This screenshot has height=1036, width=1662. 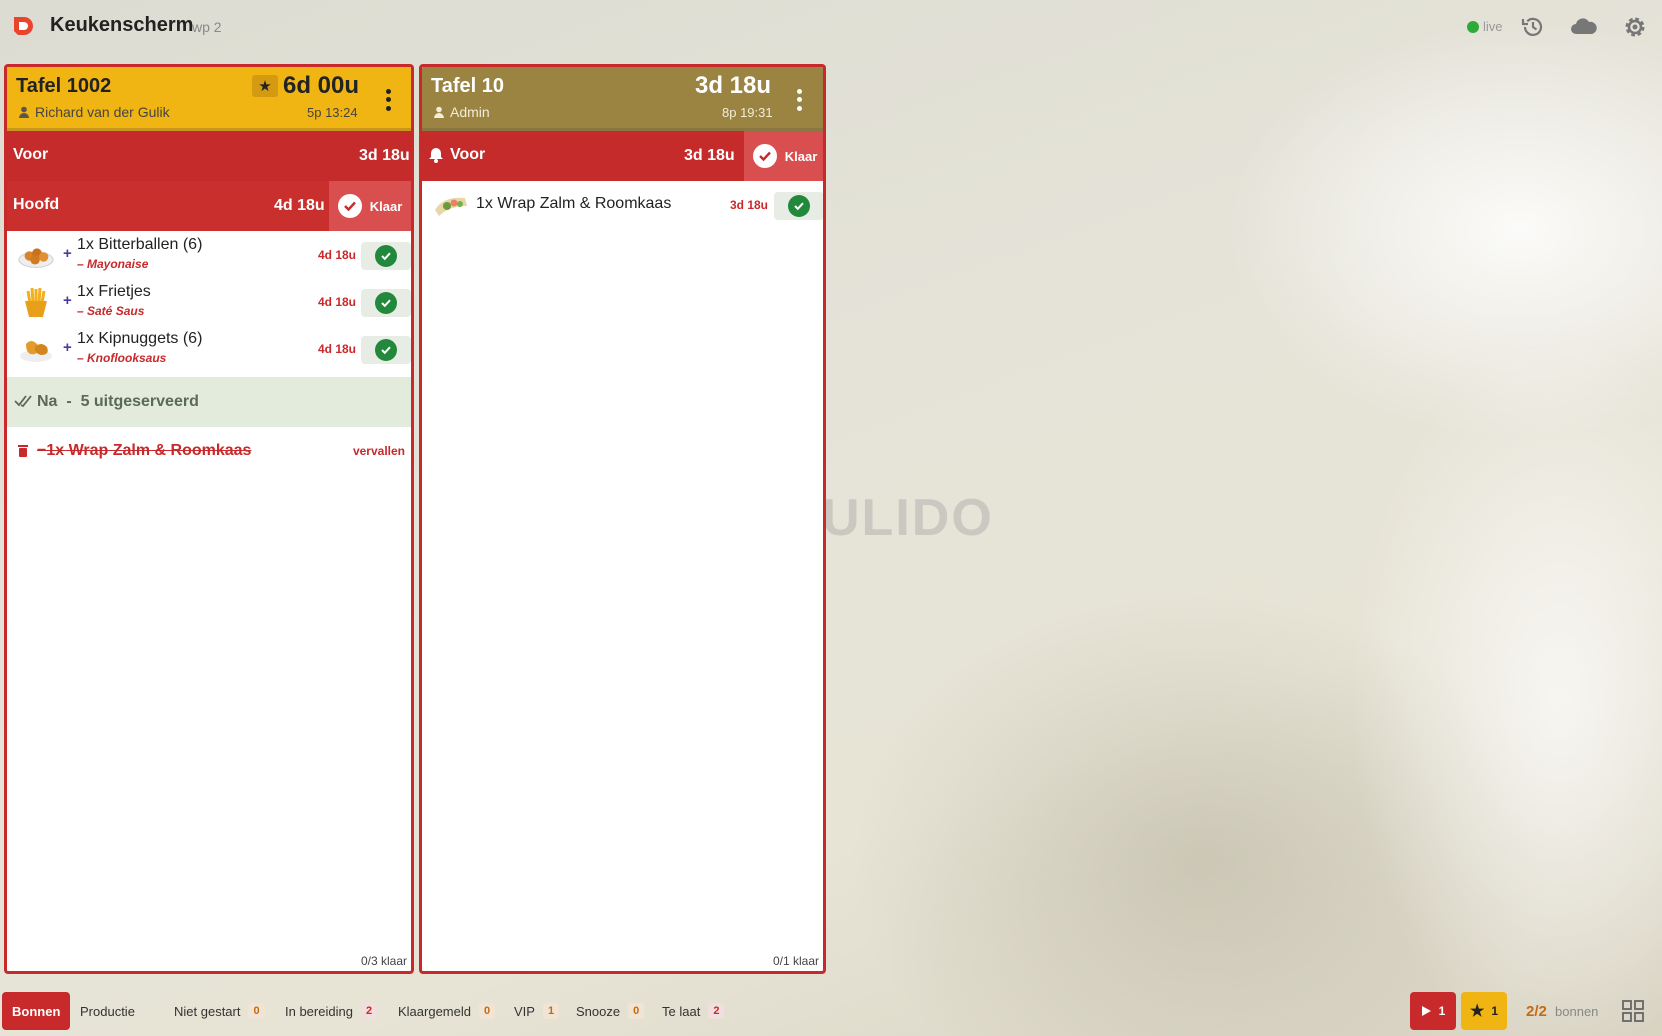 I want to click on workplace-label: wp 2, so click(x=207, y=27).